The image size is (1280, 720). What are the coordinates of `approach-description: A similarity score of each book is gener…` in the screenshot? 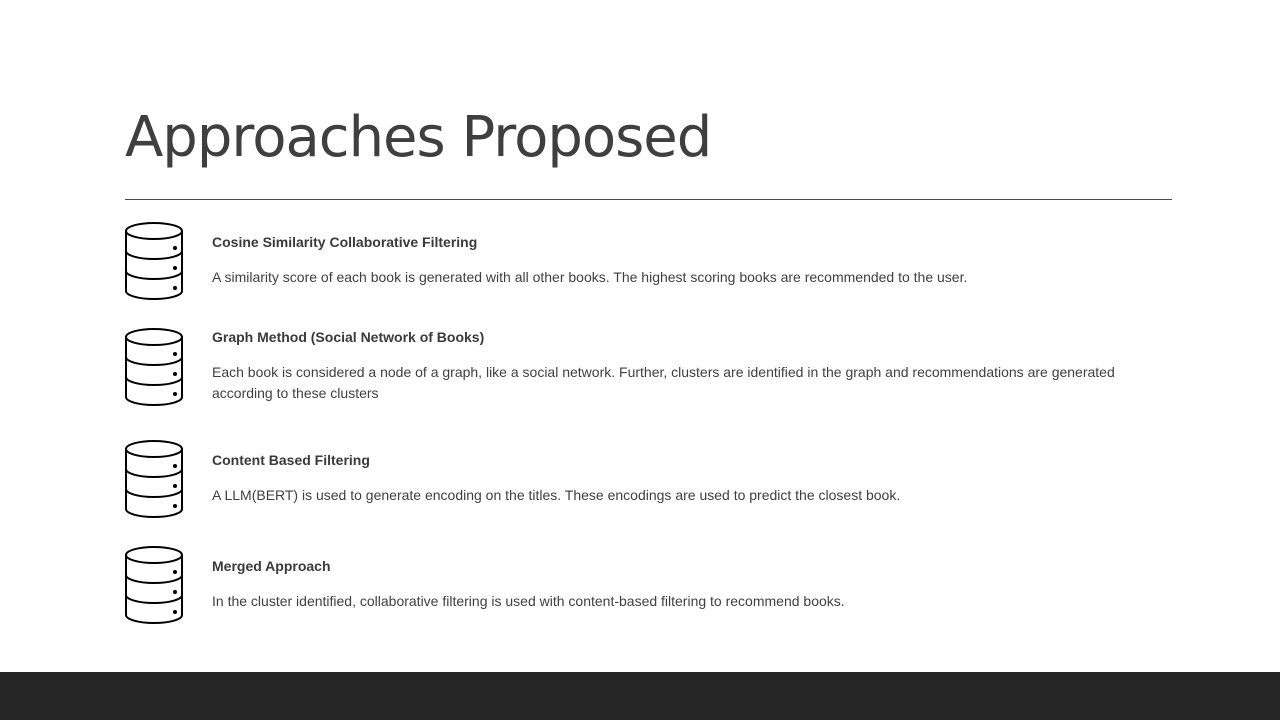 It's located at (590, 277).